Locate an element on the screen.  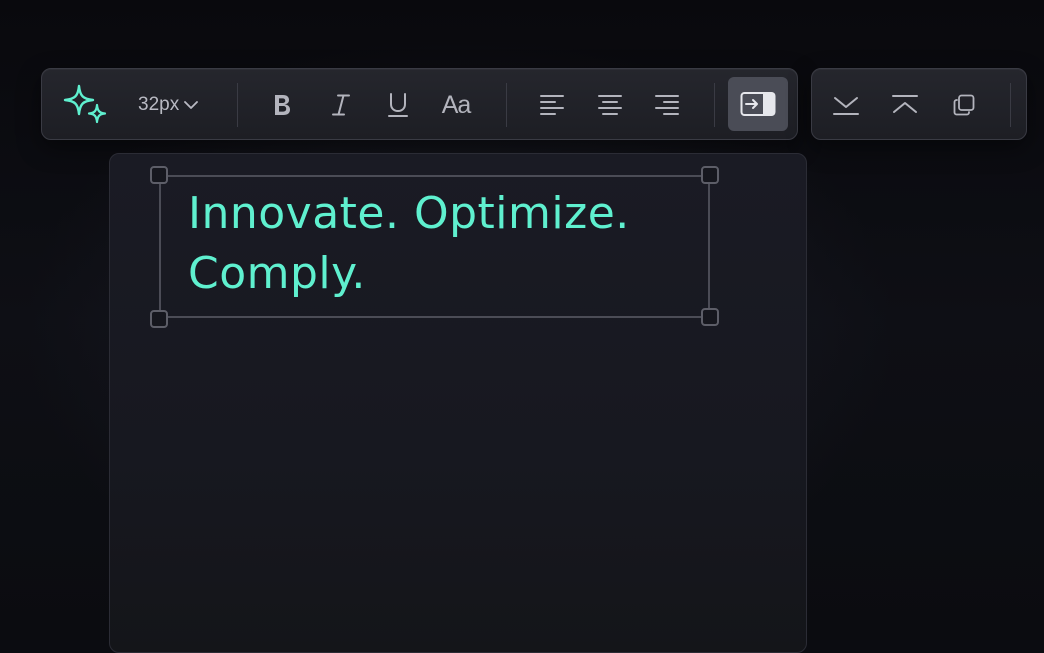
align-top-icon is located at coordinates (905, 104).